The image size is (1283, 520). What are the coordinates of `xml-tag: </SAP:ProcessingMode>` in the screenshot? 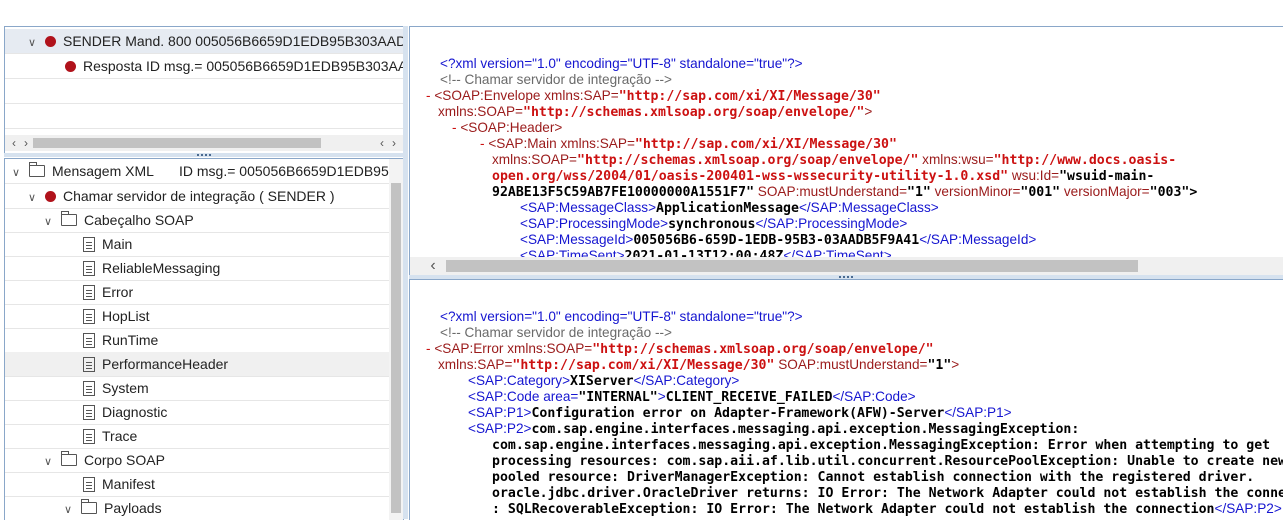 It's located at (831, 223).